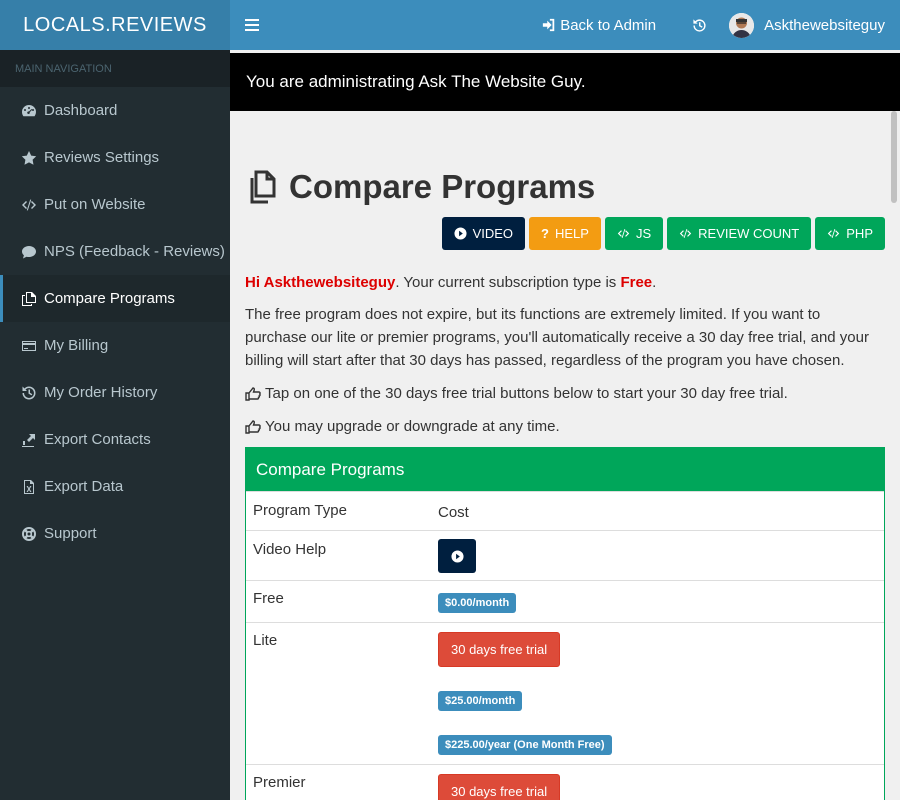  What do you see at coordinates (32, 346) in the screenshot?
I see `credit-card-icon` at bounding box center [32, 346].